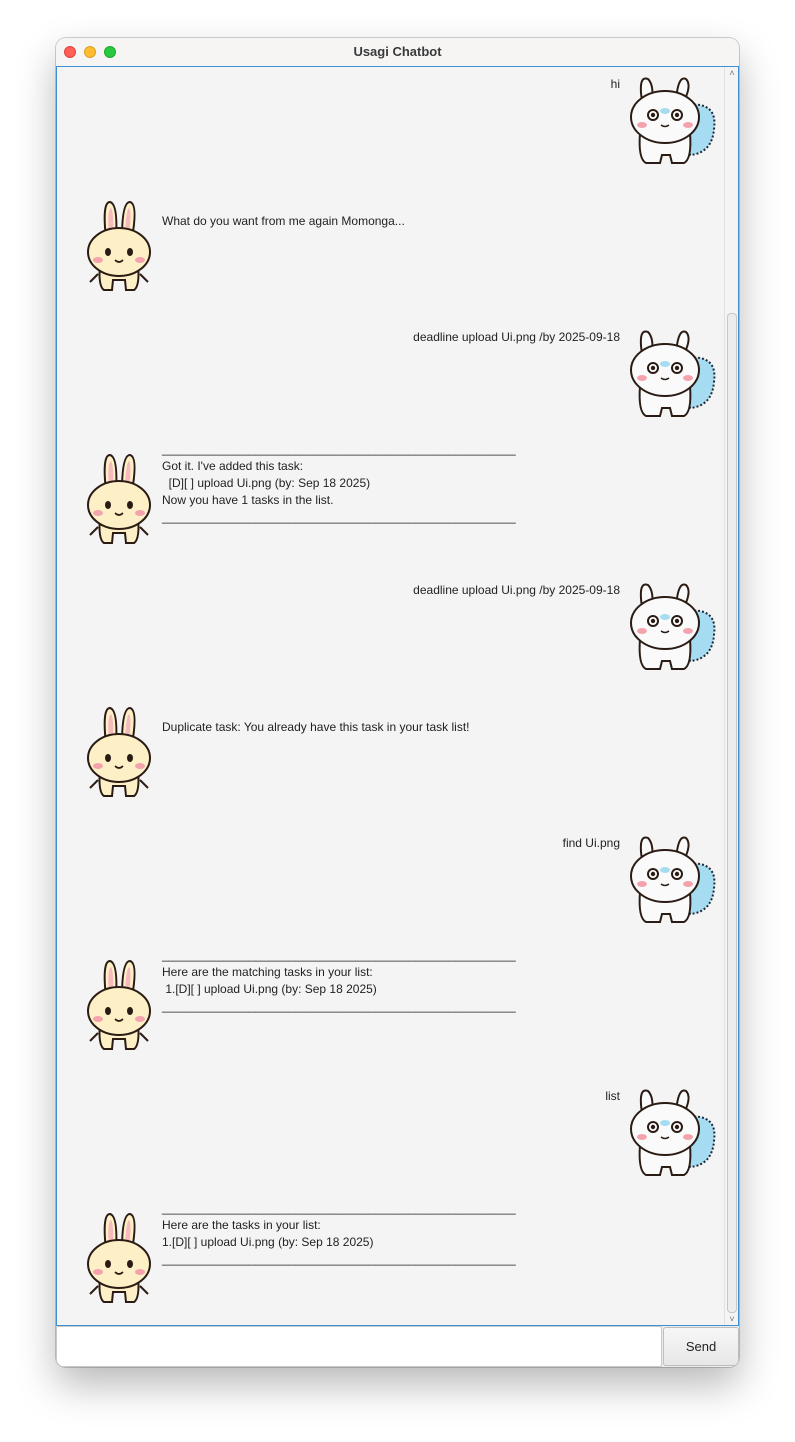  Describe the element at coordinates (732, 73) in the screenshot. I see `scroll-up-arrow-icon: ˄` at that location.